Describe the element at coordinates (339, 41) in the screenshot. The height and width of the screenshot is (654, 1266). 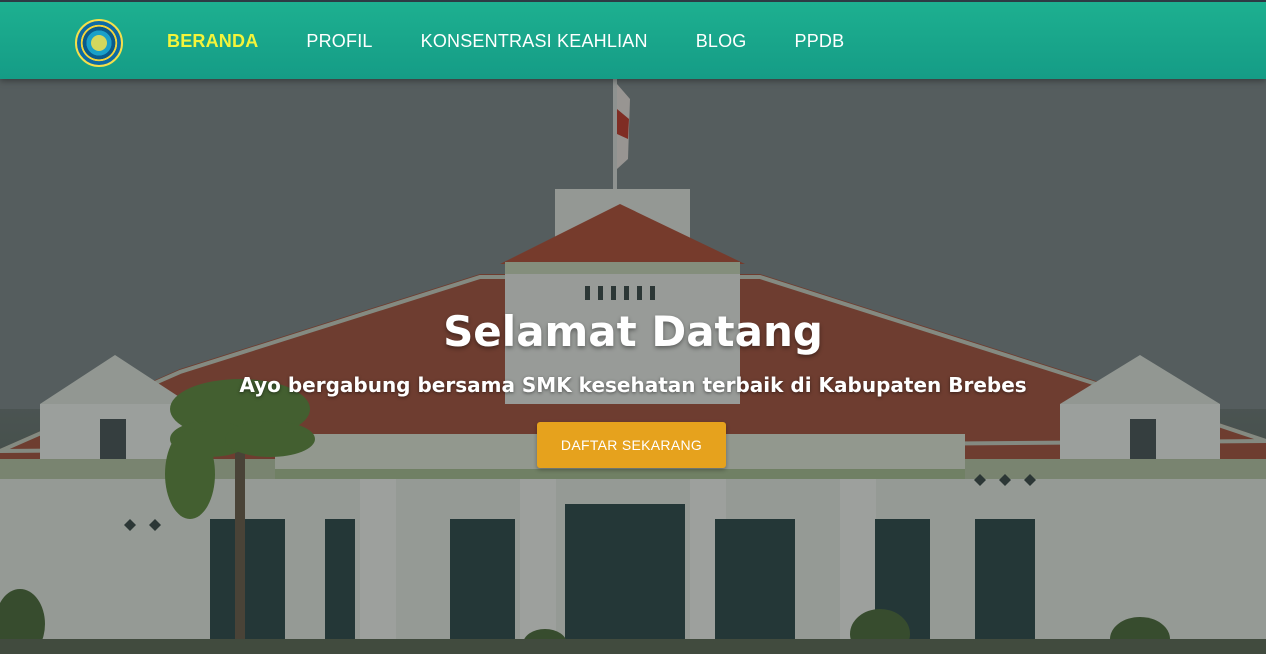
I see `nav-link-profil: PROFIL` at that location.